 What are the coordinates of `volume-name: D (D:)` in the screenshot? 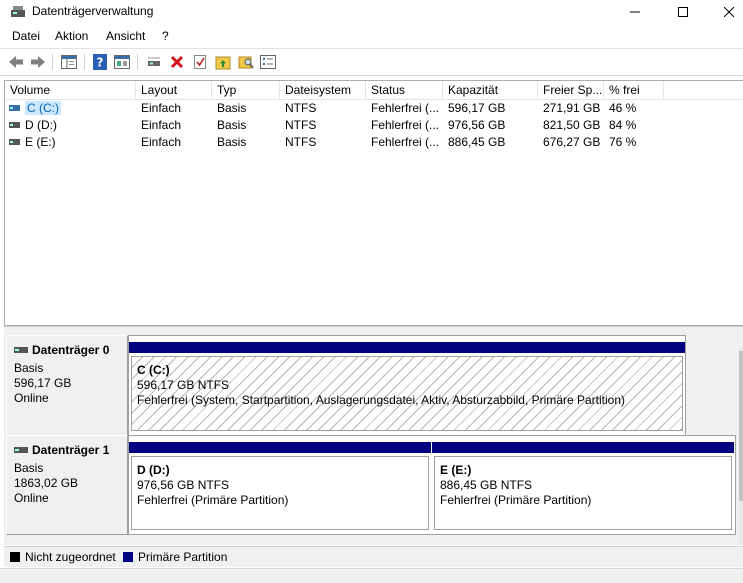 It's located at (41, 125).